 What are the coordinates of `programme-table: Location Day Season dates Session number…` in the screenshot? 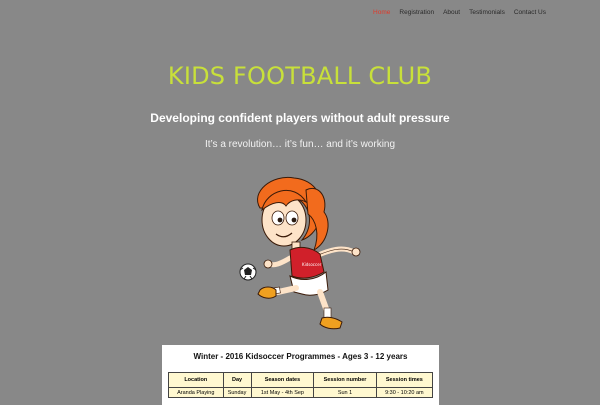 It's located at (301, 385).